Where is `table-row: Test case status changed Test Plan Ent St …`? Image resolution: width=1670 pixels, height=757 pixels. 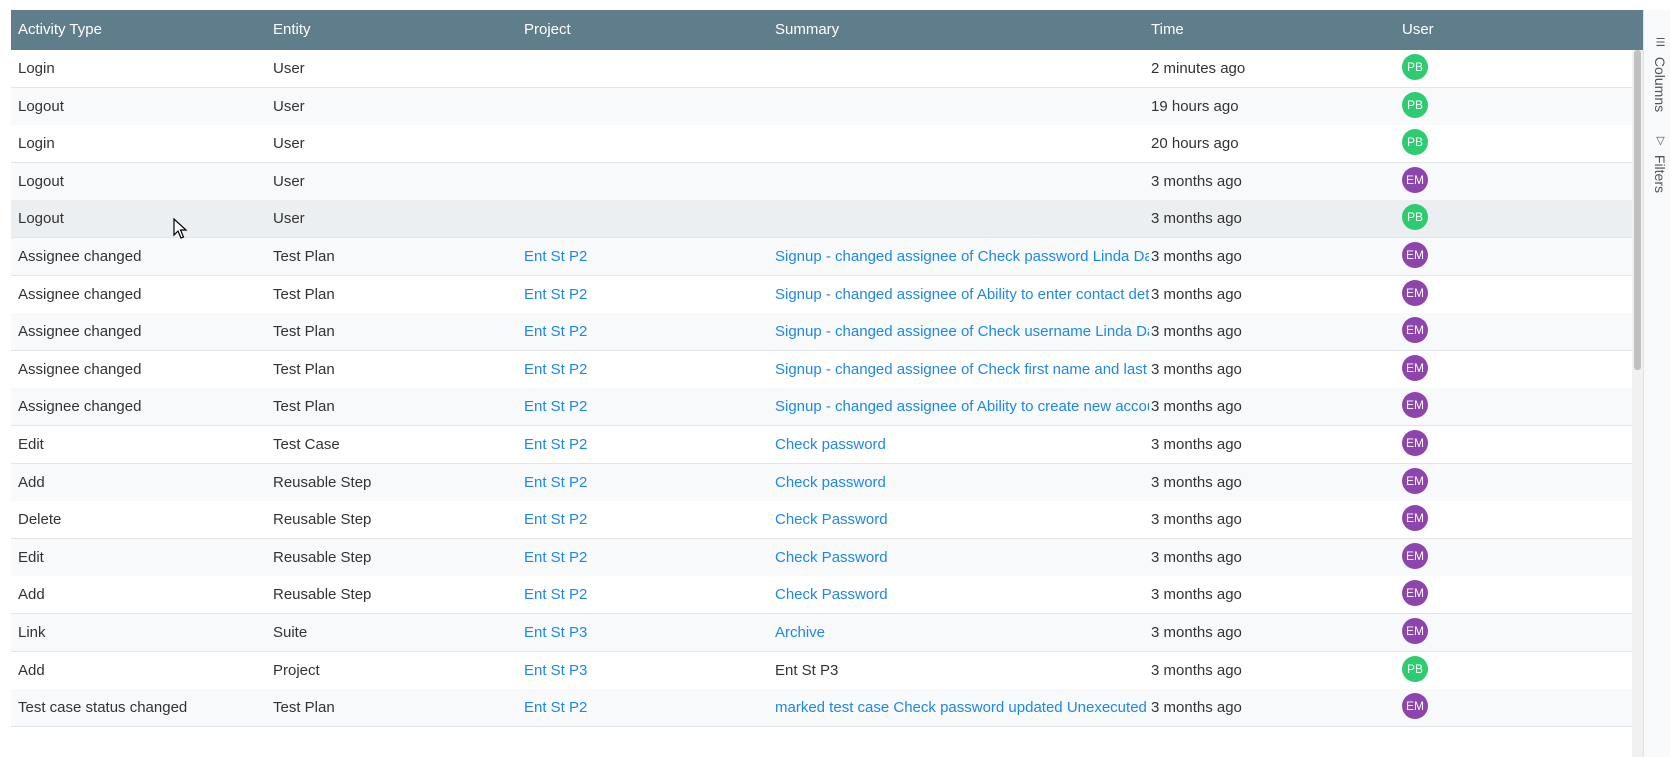
table-row: Test case status changed Test Plan Ent St … is located at coordinates (821, 708).